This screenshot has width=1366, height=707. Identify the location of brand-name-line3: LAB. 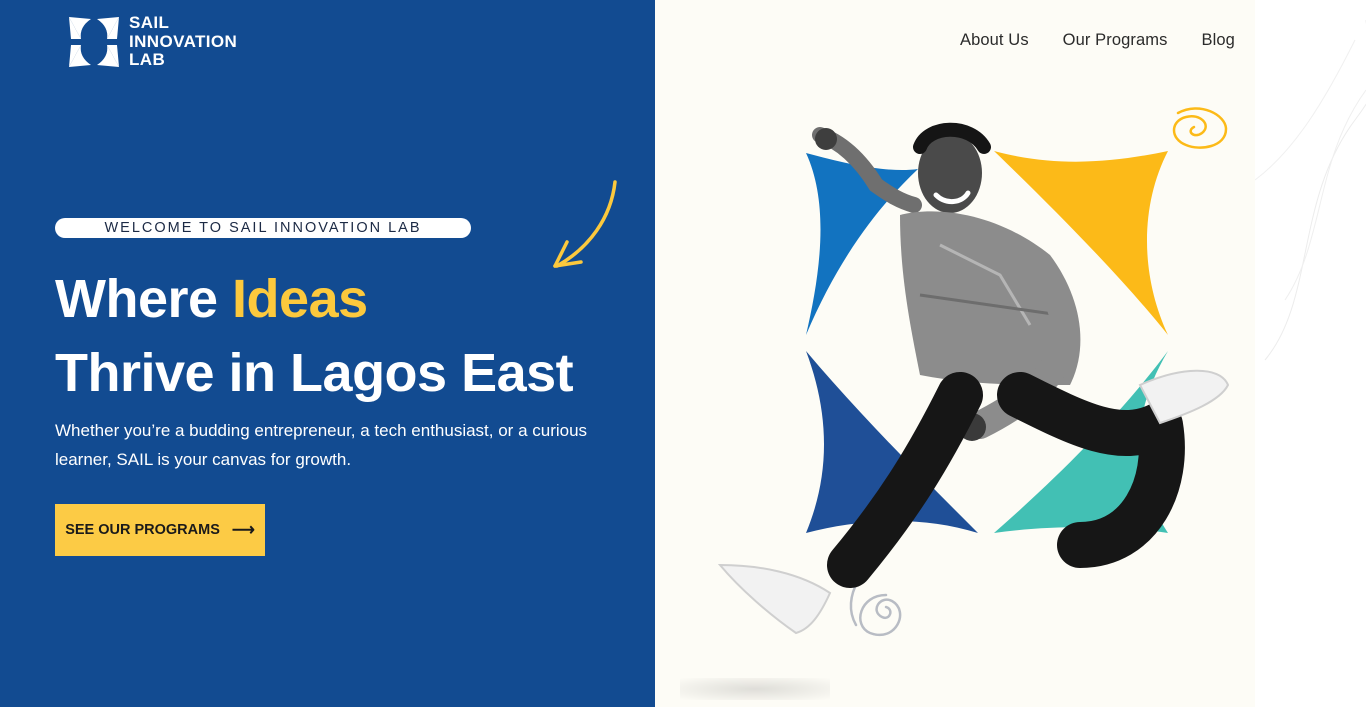
(147, 59).